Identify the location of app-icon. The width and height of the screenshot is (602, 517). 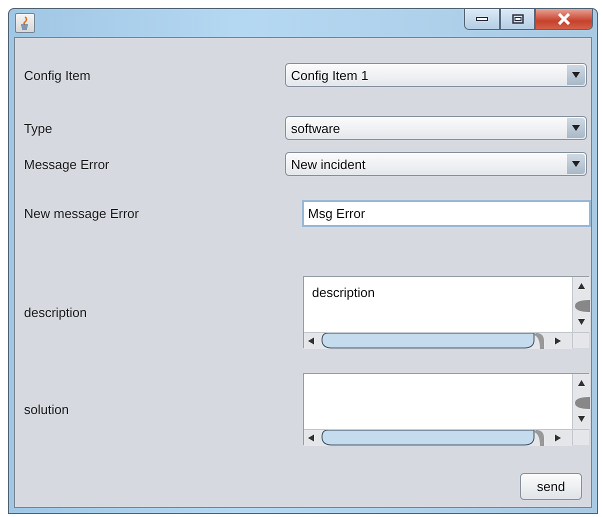
(25, 23).